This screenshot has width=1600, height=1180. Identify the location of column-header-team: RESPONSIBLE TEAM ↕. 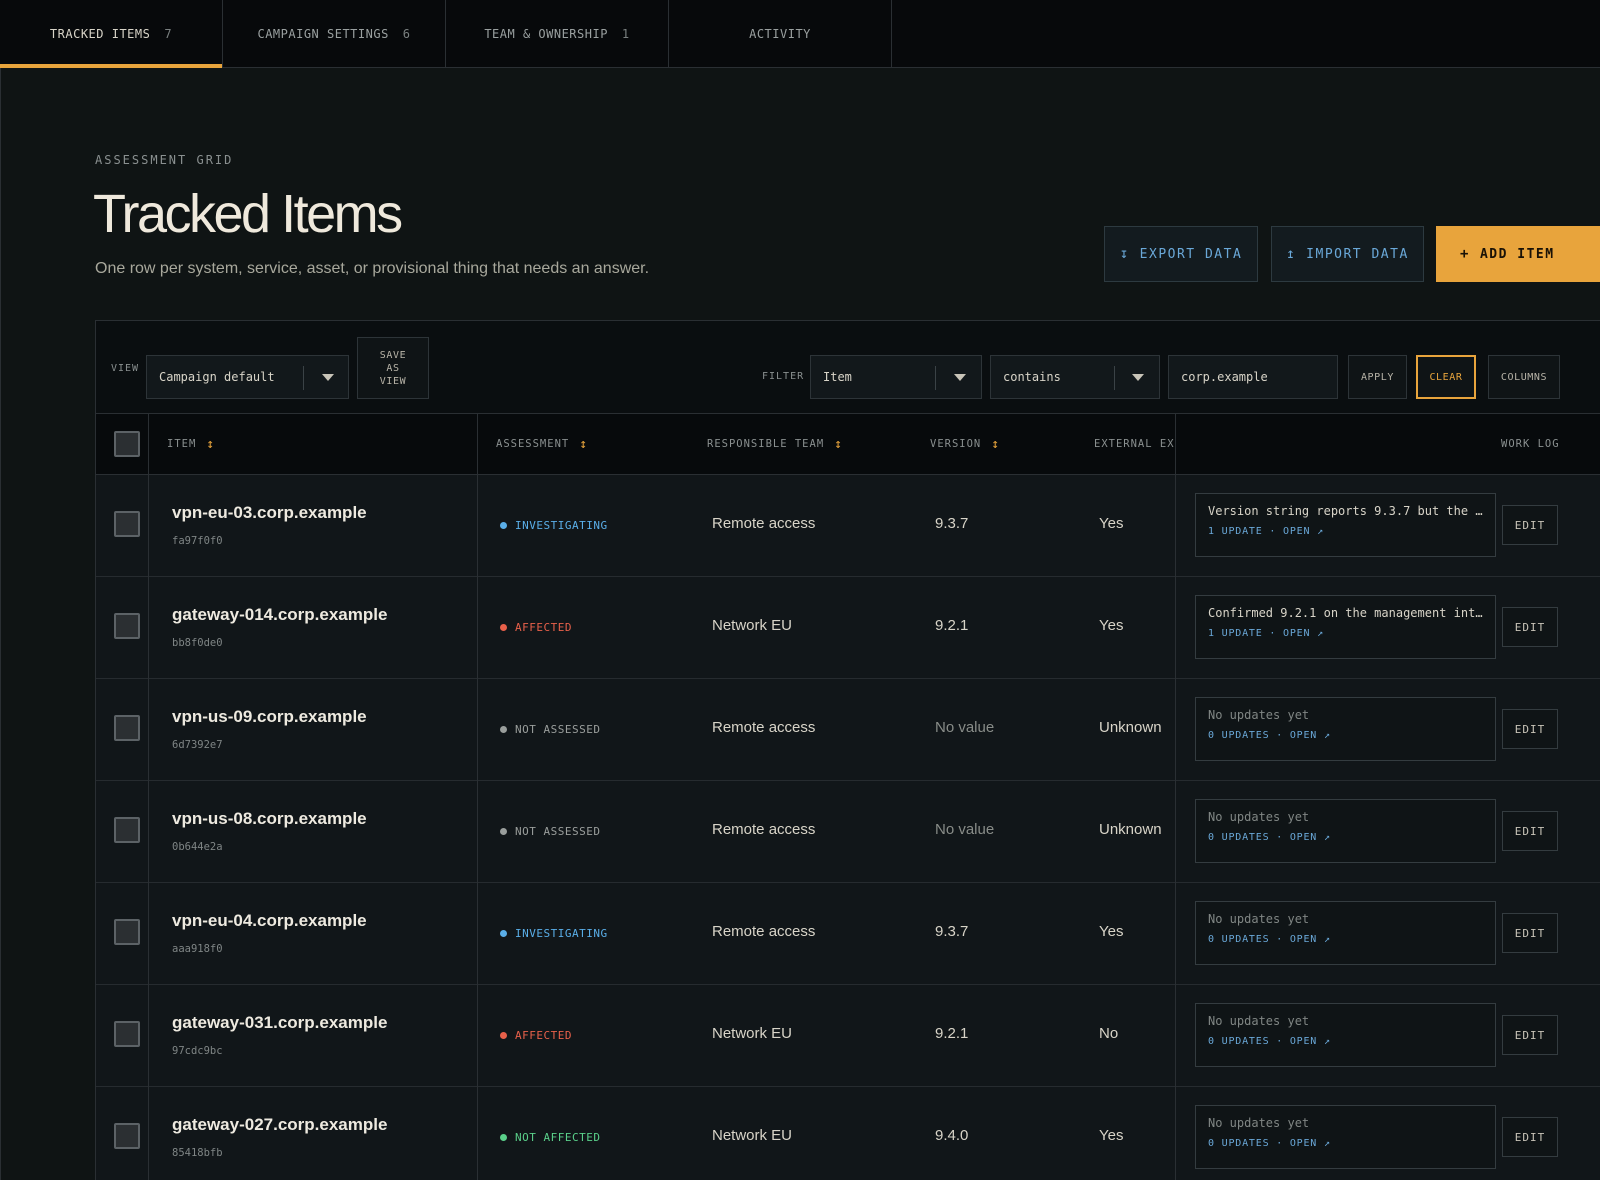
(775, 444).